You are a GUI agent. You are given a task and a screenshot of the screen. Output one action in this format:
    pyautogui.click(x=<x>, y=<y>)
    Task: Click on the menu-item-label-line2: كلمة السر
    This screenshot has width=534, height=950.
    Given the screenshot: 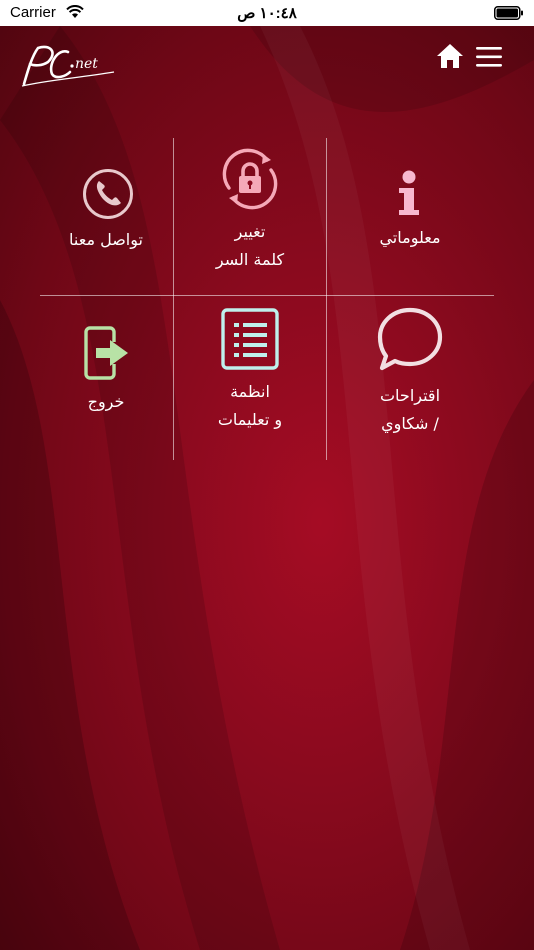 What is the action you would take?
    pyautogui.click(x=250, y=259)
    